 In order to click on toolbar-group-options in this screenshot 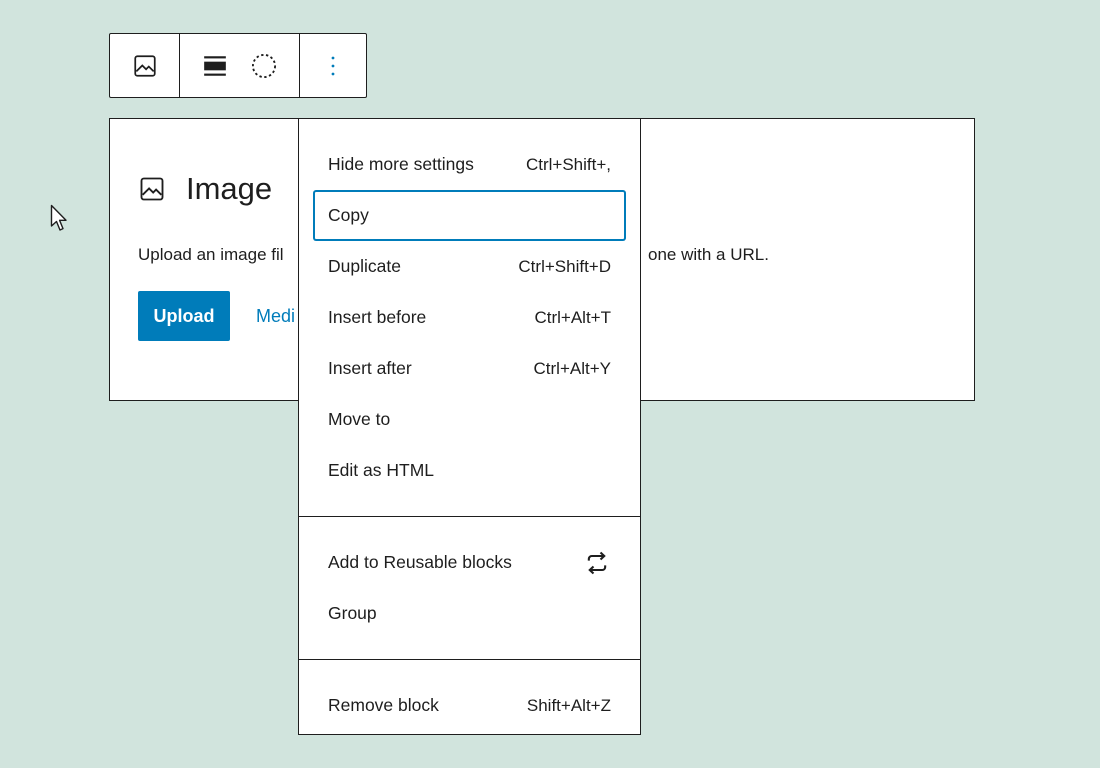, I will do `click(332, 65)`.